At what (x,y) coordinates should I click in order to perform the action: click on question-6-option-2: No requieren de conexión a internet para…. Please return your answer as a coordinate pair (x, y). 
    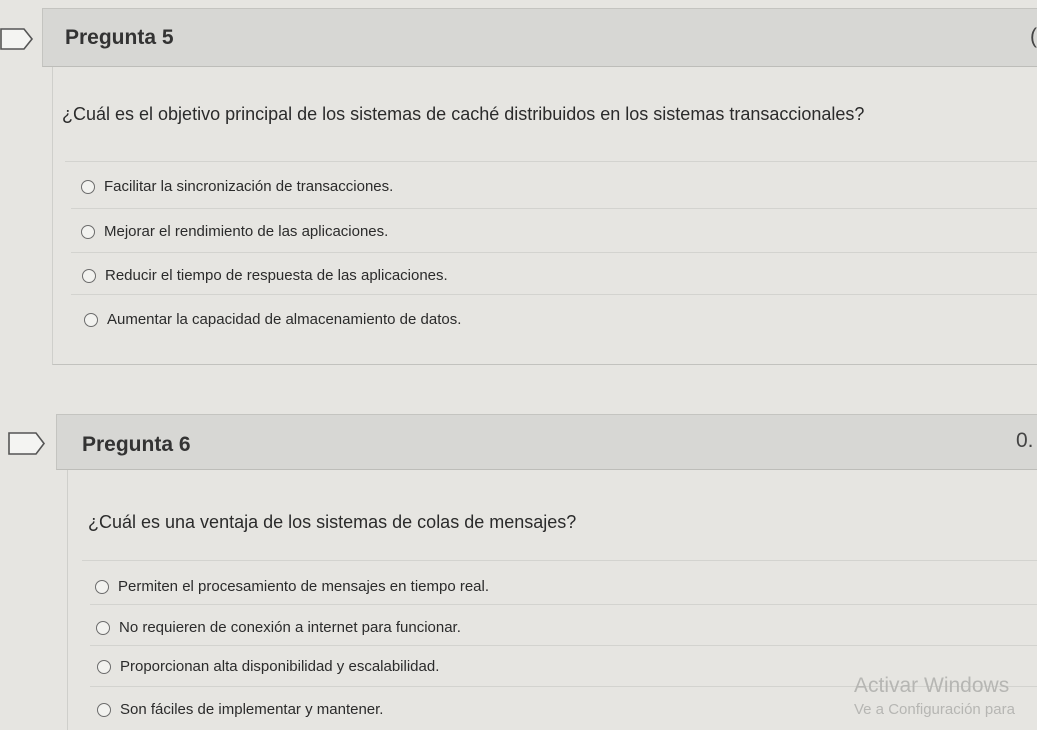
    Looking at the image, I should click on (278, 627).